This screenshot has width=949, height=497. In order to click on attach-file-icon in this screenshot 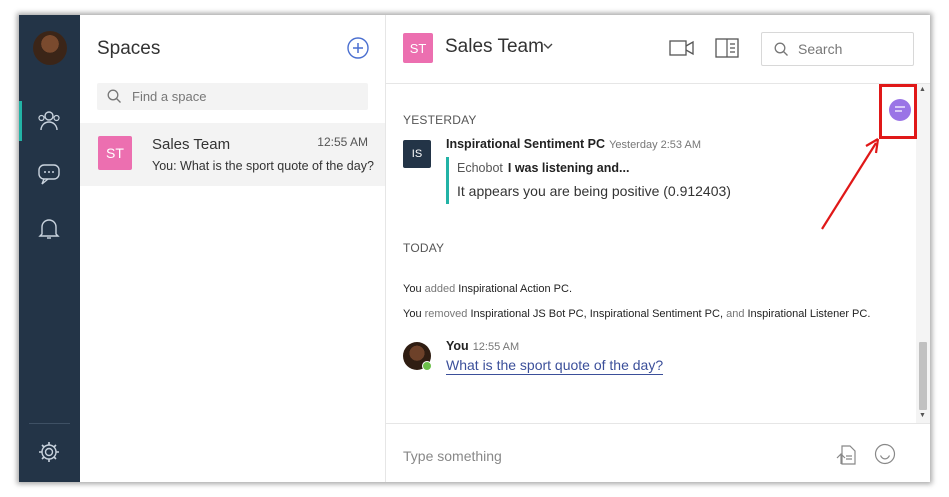, I will do `click(847, 455)`.